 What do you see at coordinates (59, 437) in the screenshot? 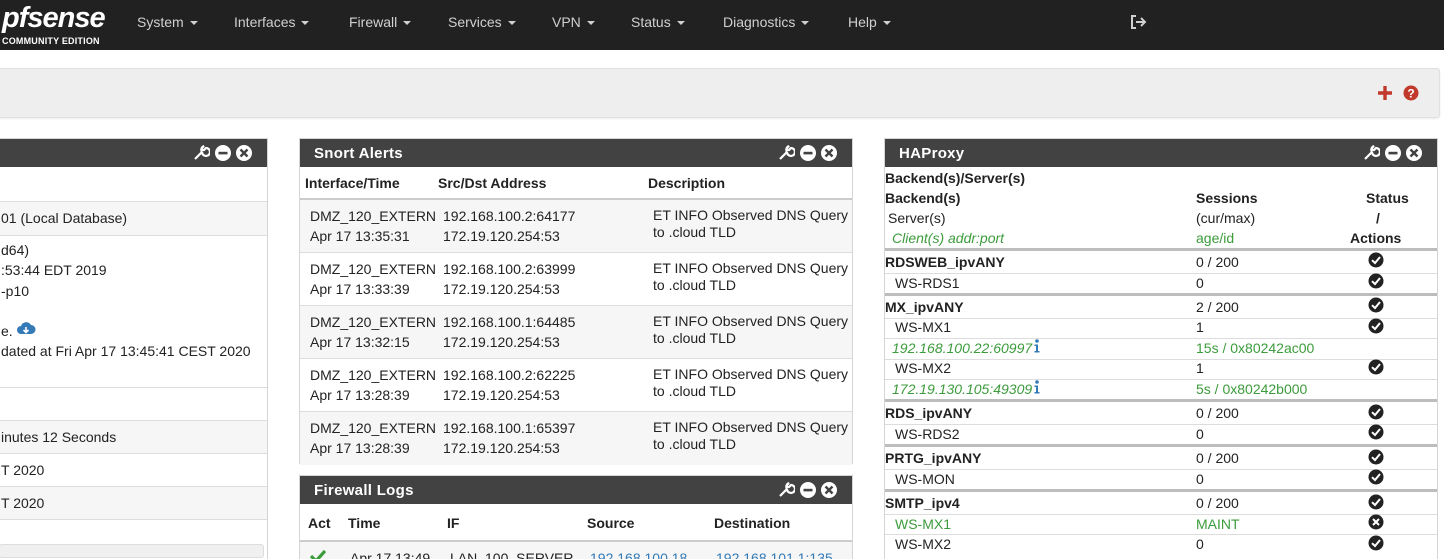
I see `info-value: inutes 12 Seconds` at bounding box center [59, 437].